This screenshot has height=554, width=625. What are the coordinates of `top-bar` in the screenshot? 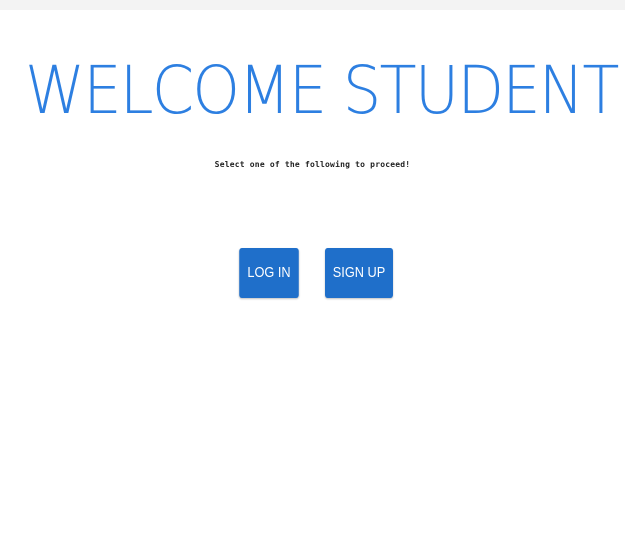 It's located at (312, 5).